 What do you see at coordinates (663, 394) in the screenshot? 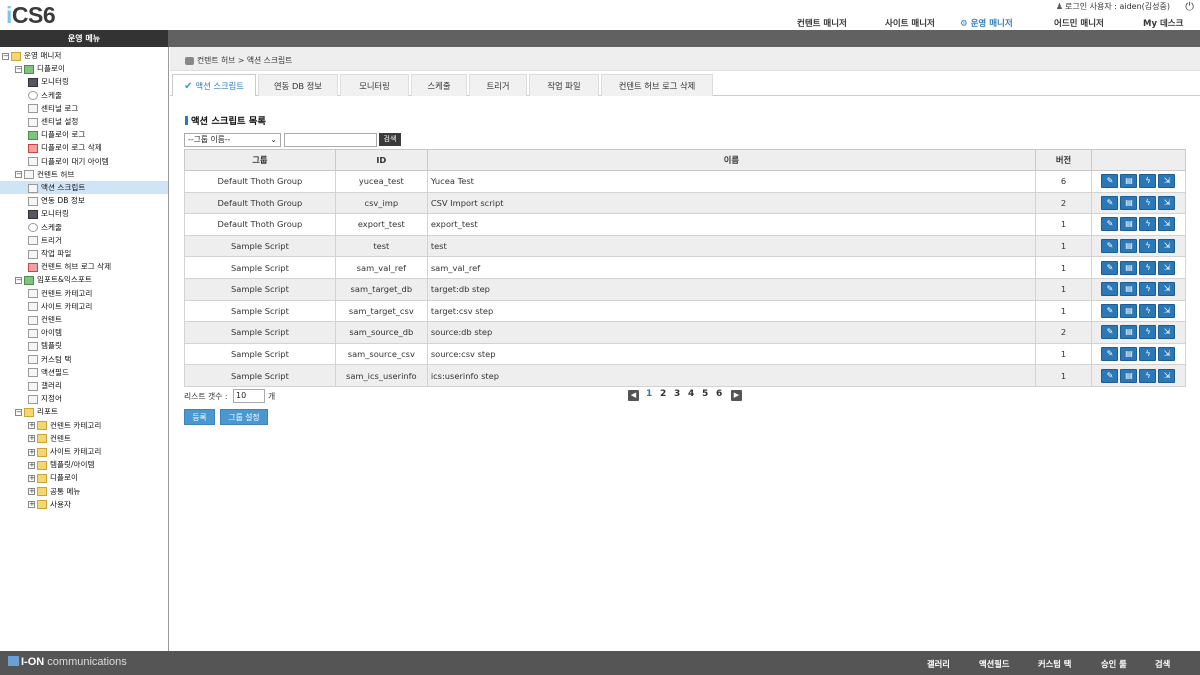
I see `page-2: 2` at bounding box center [663, 394].